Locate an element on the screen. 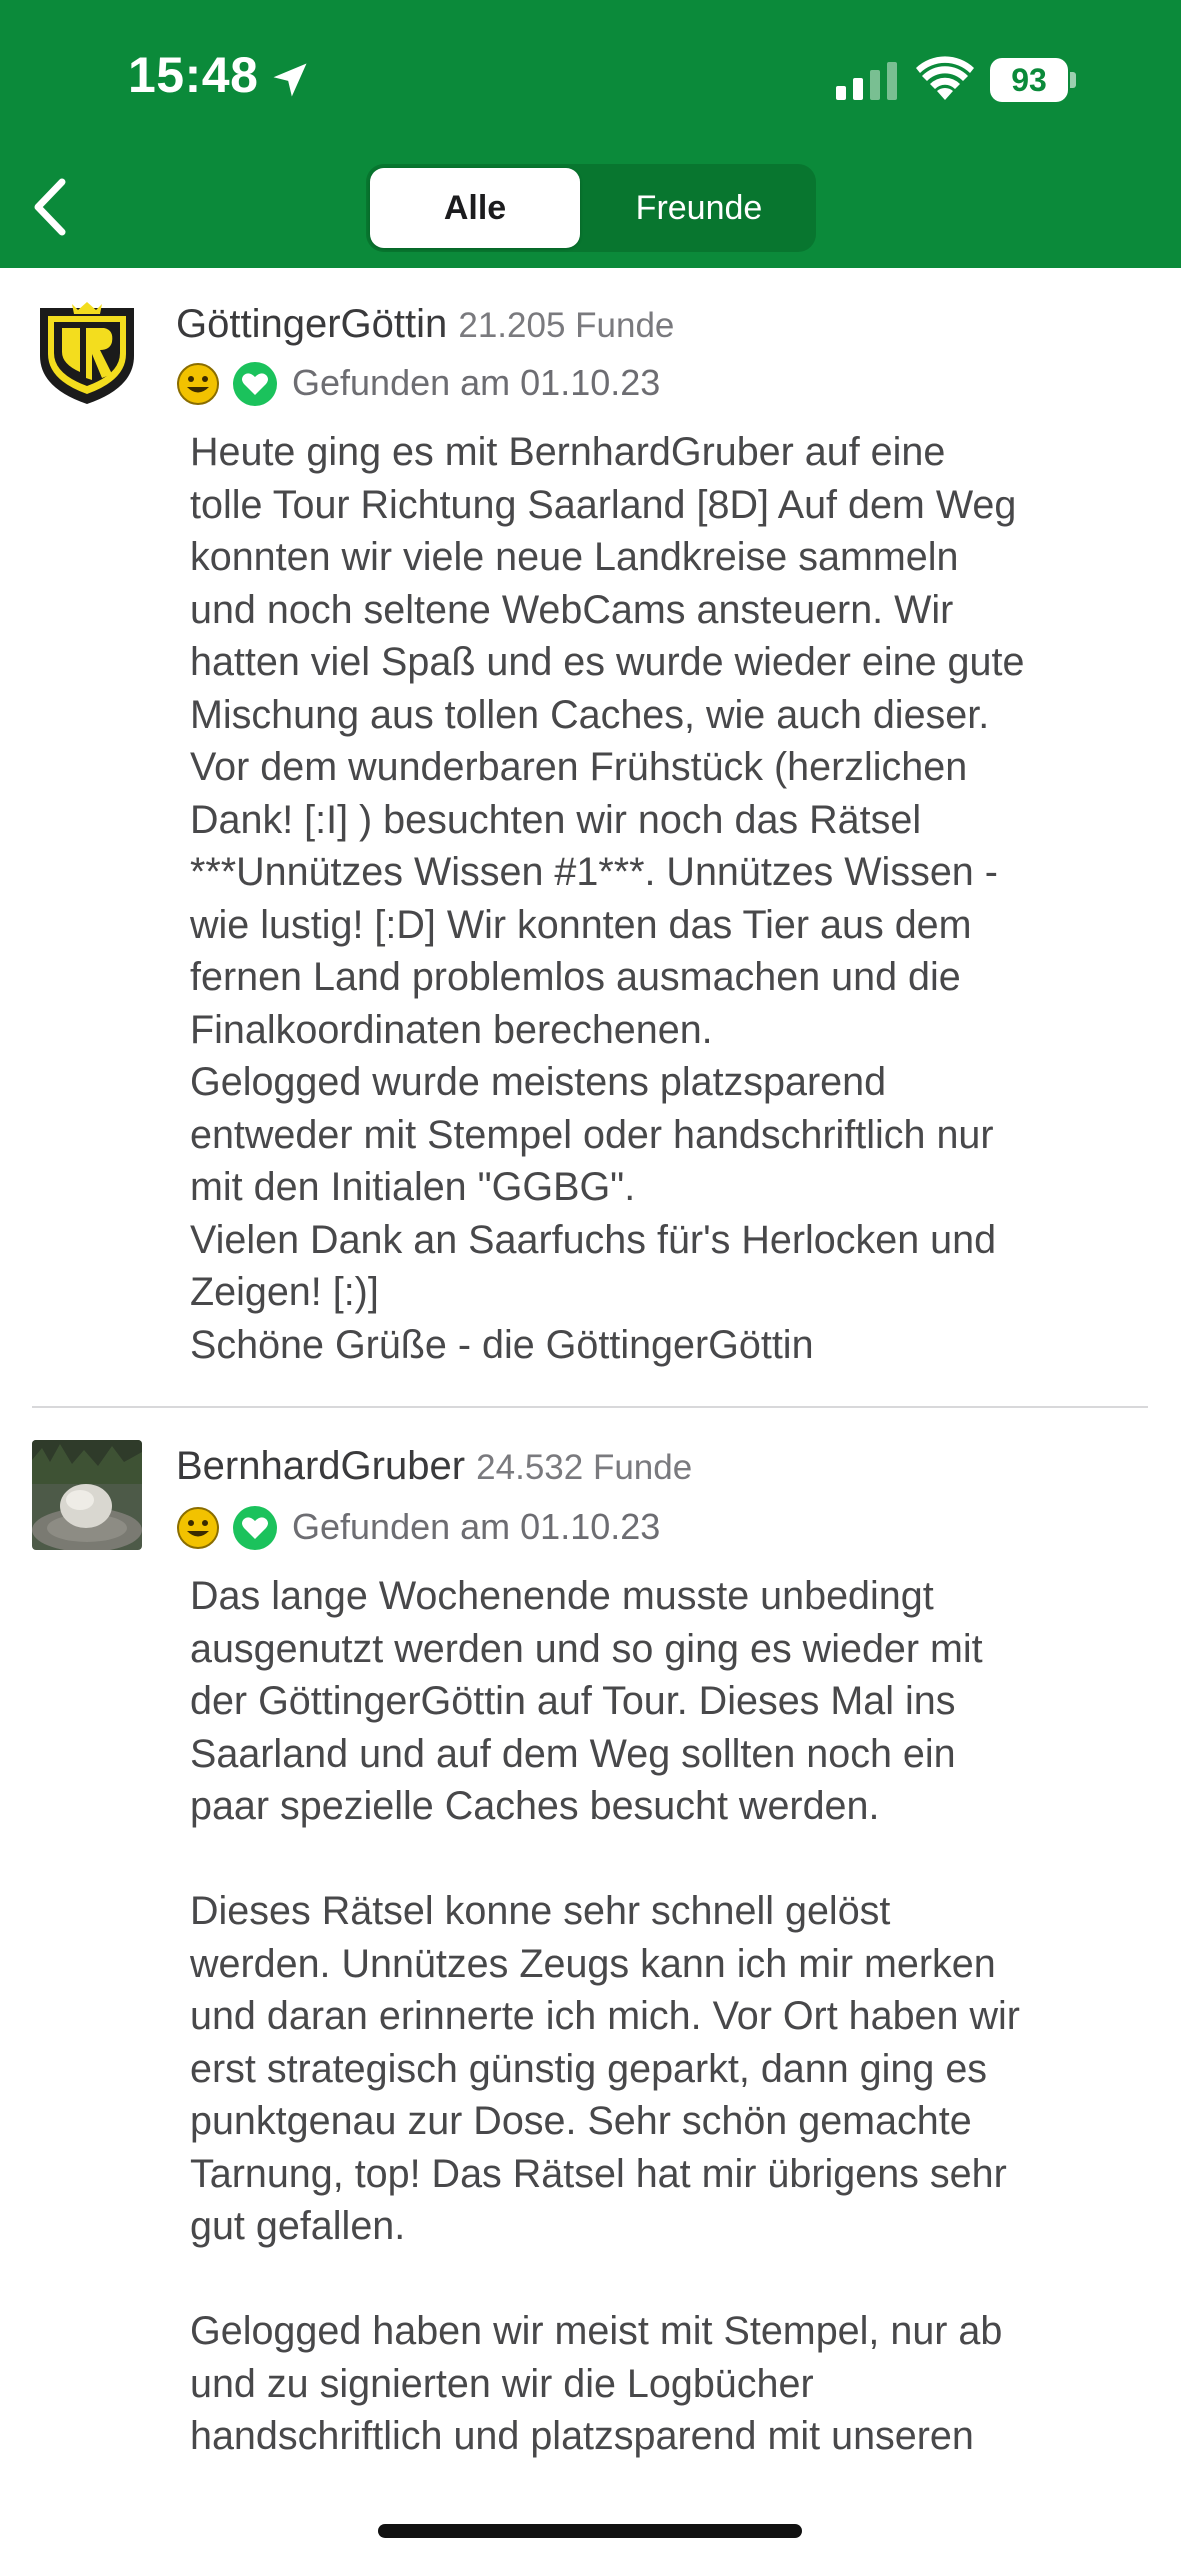 This screenshot has width=1181, height=2560. filter-segmented-control: Alle Freunde is located at coordinates (591, 208).